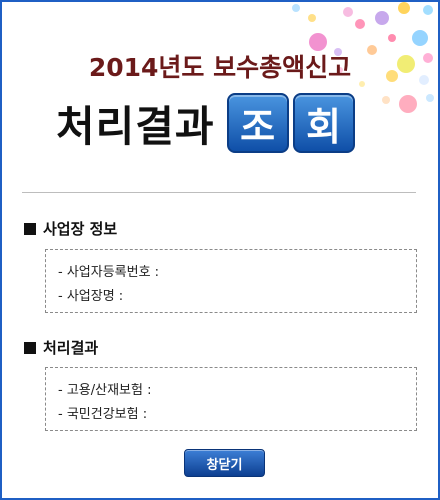 The height and width of the screenshot is (500, 440). Describe the element at coordinates (323, 123) in the screenshot. I see `page-title-box-2: 회` at that location.